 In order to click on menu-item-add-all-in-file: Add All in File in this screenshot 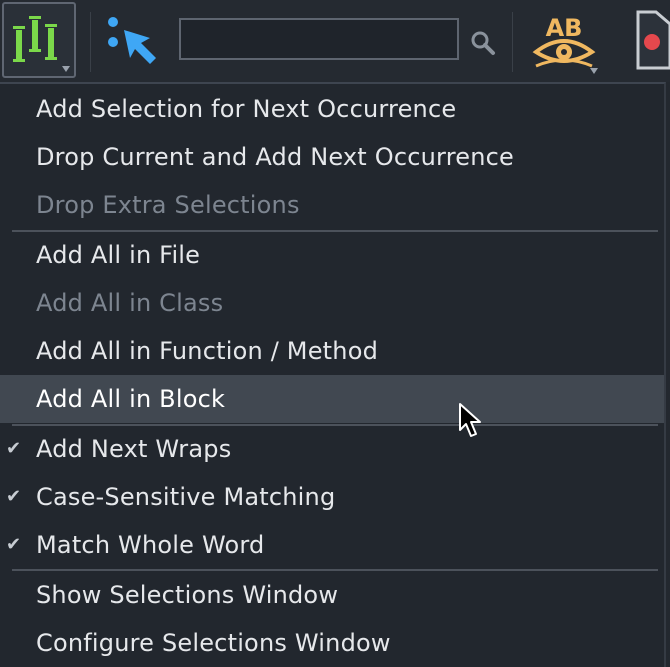, I will do `click(332, 255)`.